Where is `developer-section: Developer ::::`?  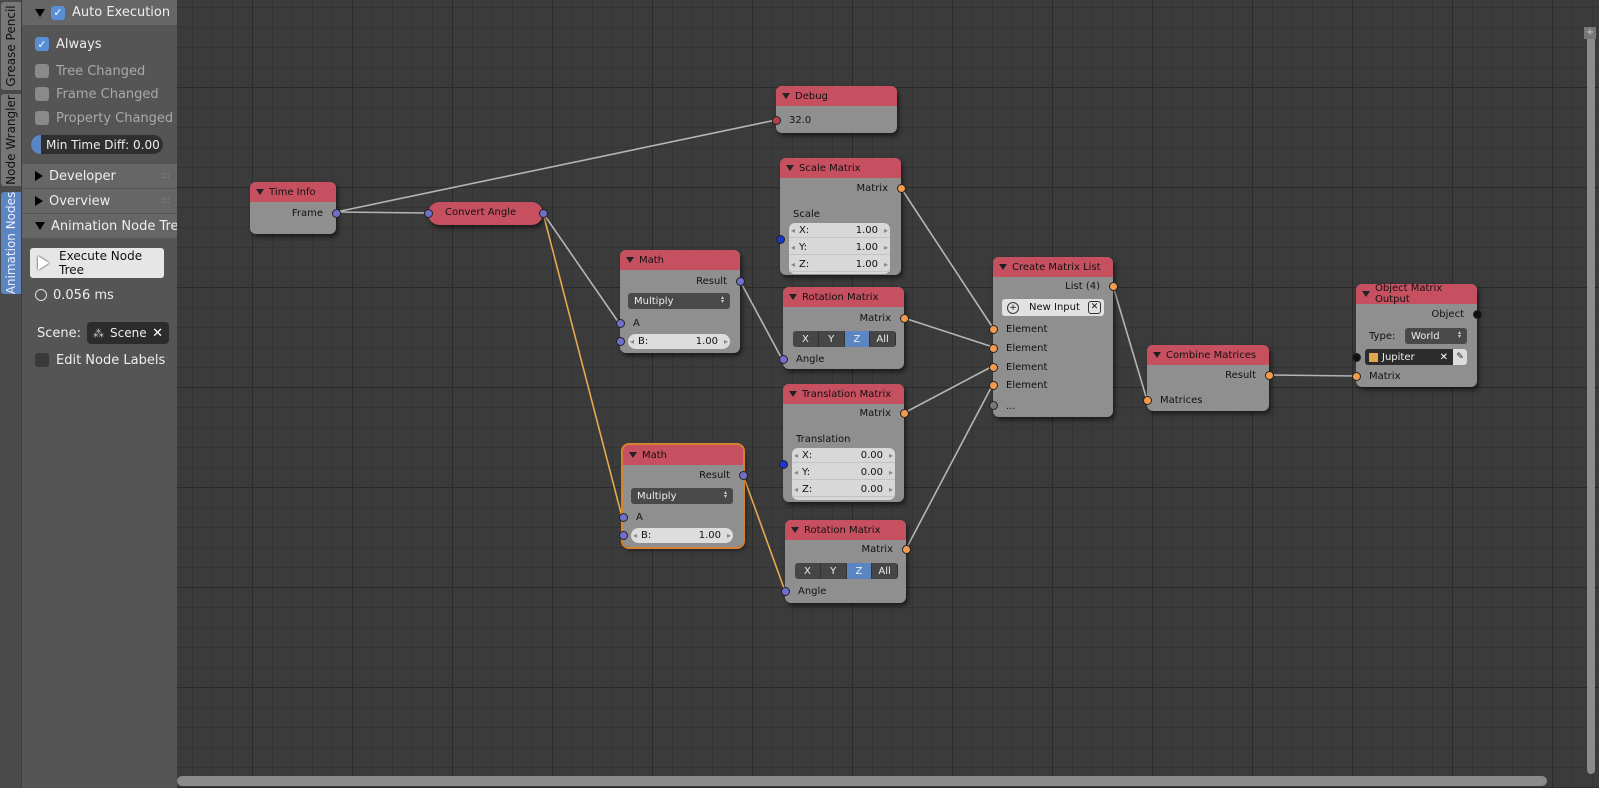
developer-section: Developer :::: is located at coordinates (99, 176).